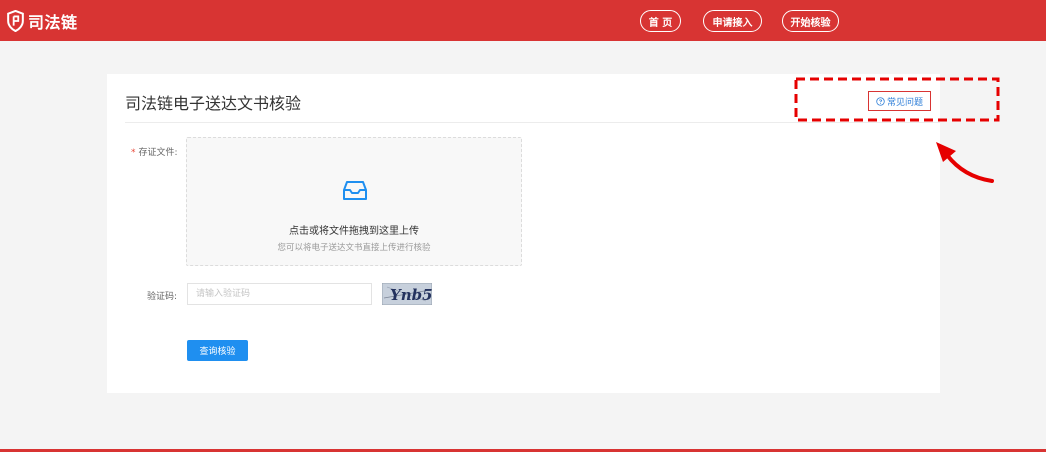 Image resolution: width=1046 pixels, height=452 pixels. I want to click on logo: 司法链, so click(42, 21).